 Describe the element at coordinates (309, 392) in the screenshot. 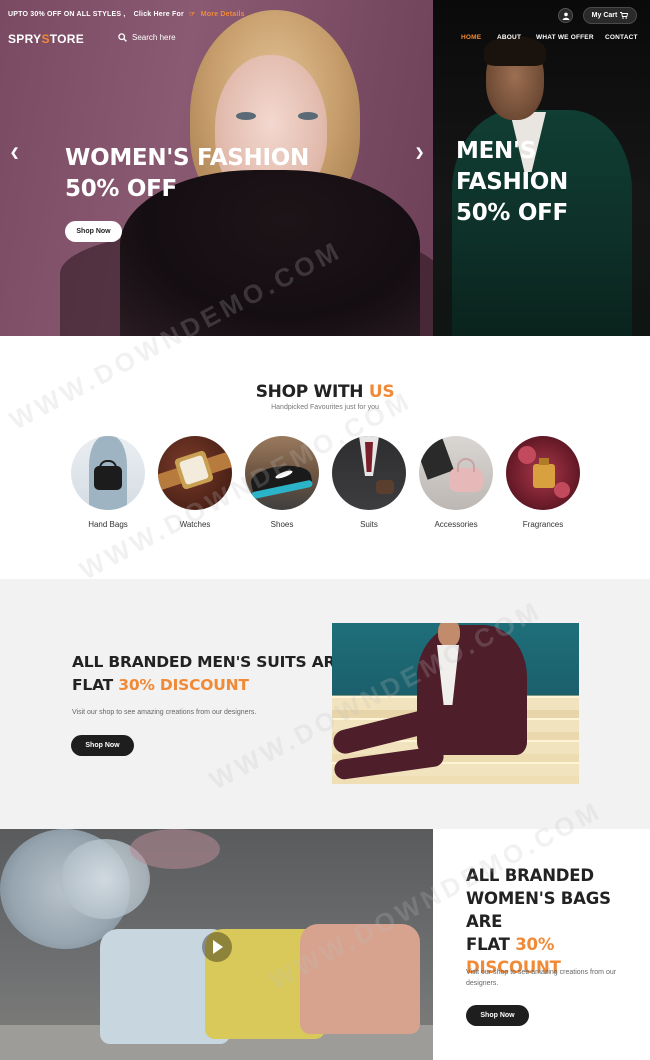

I see `shop-title-main: SHOP WITH` at that location.